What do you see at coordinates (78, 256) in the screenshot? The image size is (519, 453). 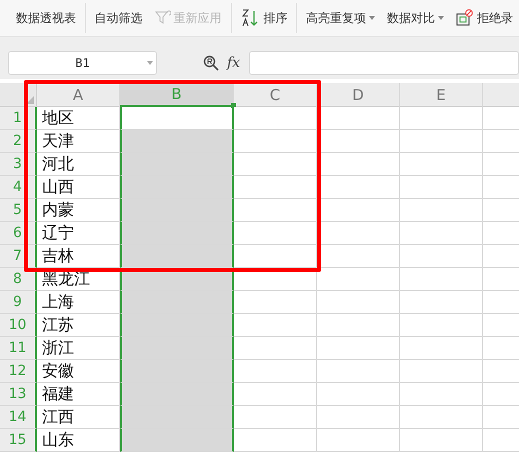 I see `table-cell: 吉林` at bounding box center [78, 256].